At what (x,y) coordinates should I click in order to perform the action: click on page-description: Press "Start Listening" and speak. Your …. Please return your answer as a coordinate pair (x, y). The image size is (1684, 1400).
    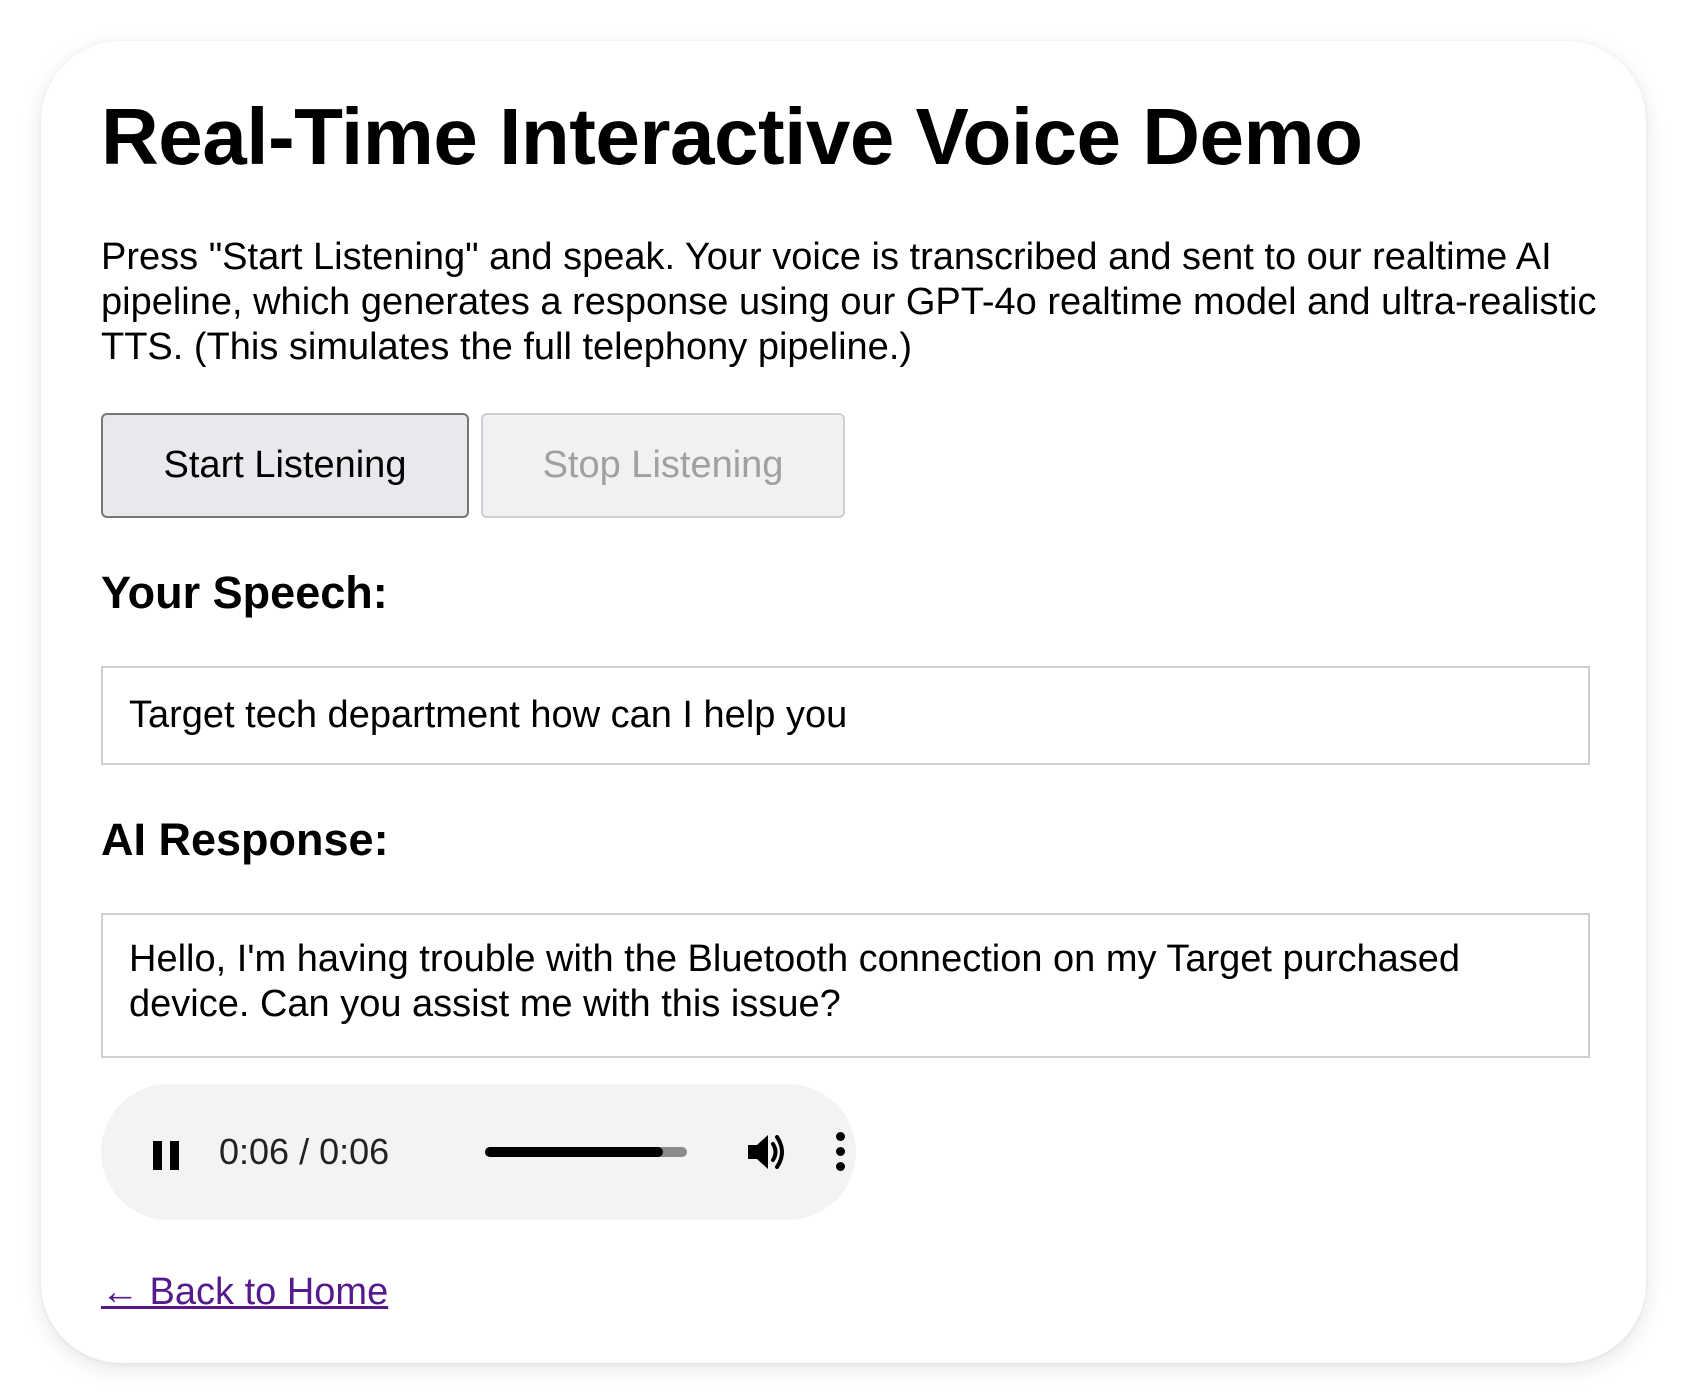
    Looking at the image, I should click on (849, 302).